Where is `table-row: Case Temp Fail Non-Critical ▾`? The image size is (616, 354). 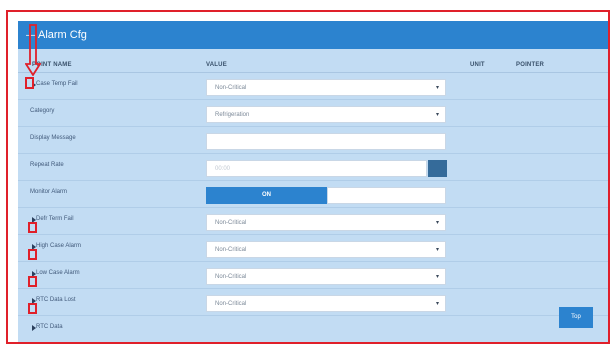
table-row: Case Temp Fail Non-Critical ▾ is located at coordinates (313, 87).